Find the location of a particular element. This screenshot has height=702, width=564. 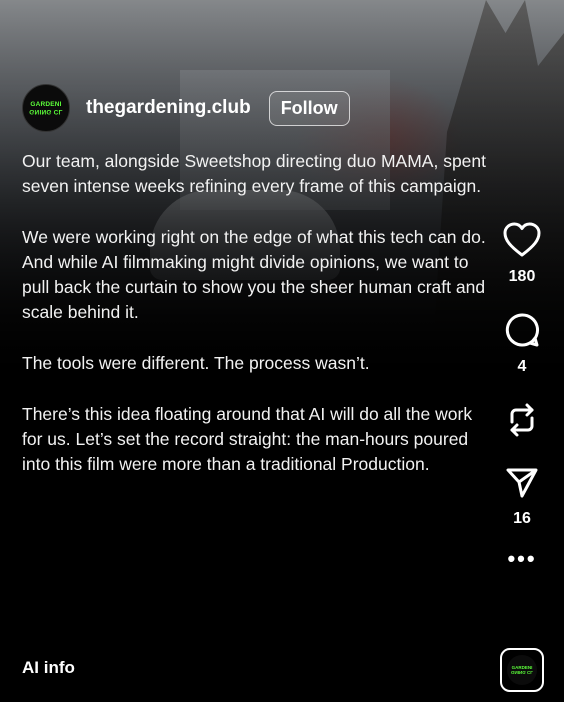

repost-icon is located at coordinates (522, 420).